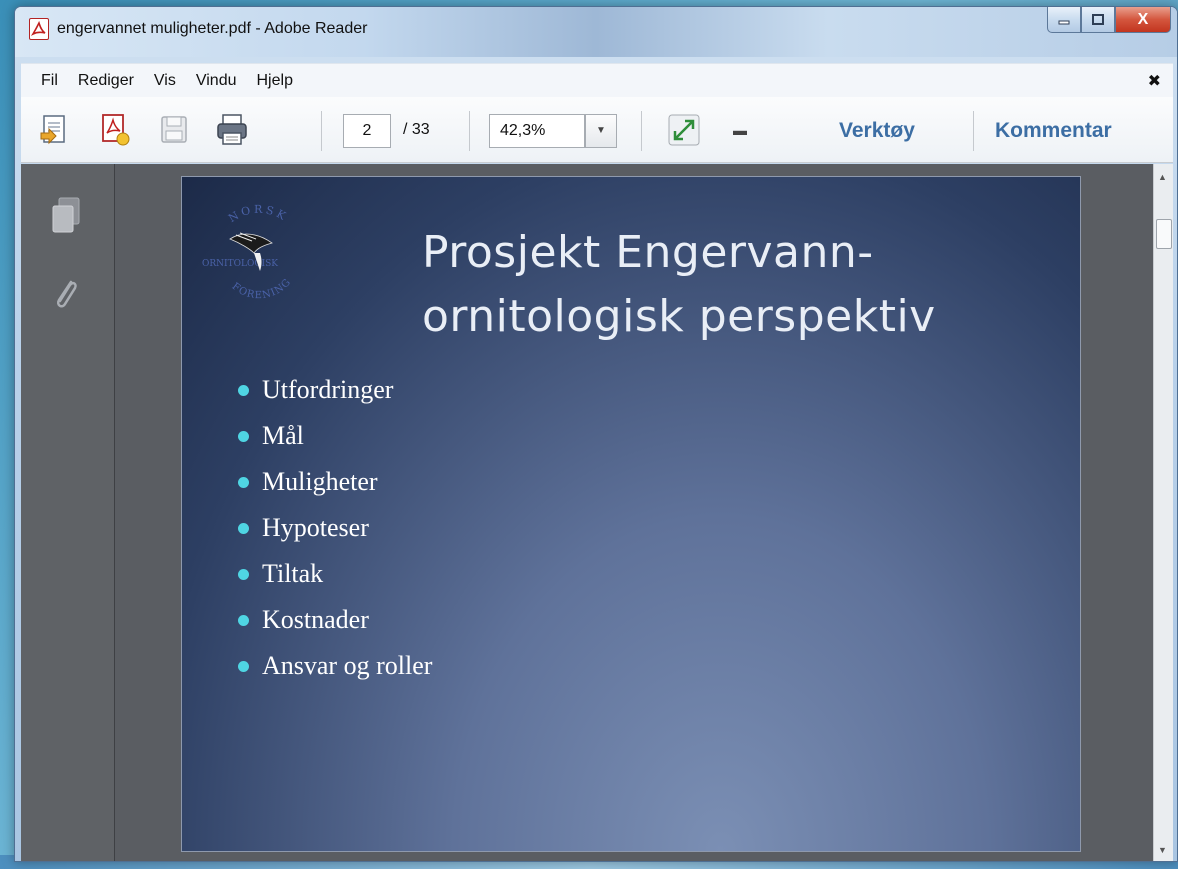 This screenshot has height=869, width=1178. Describe the element at coordinates (416, 129) in the screenshot. I see `page-total-label: / 33` at that location.